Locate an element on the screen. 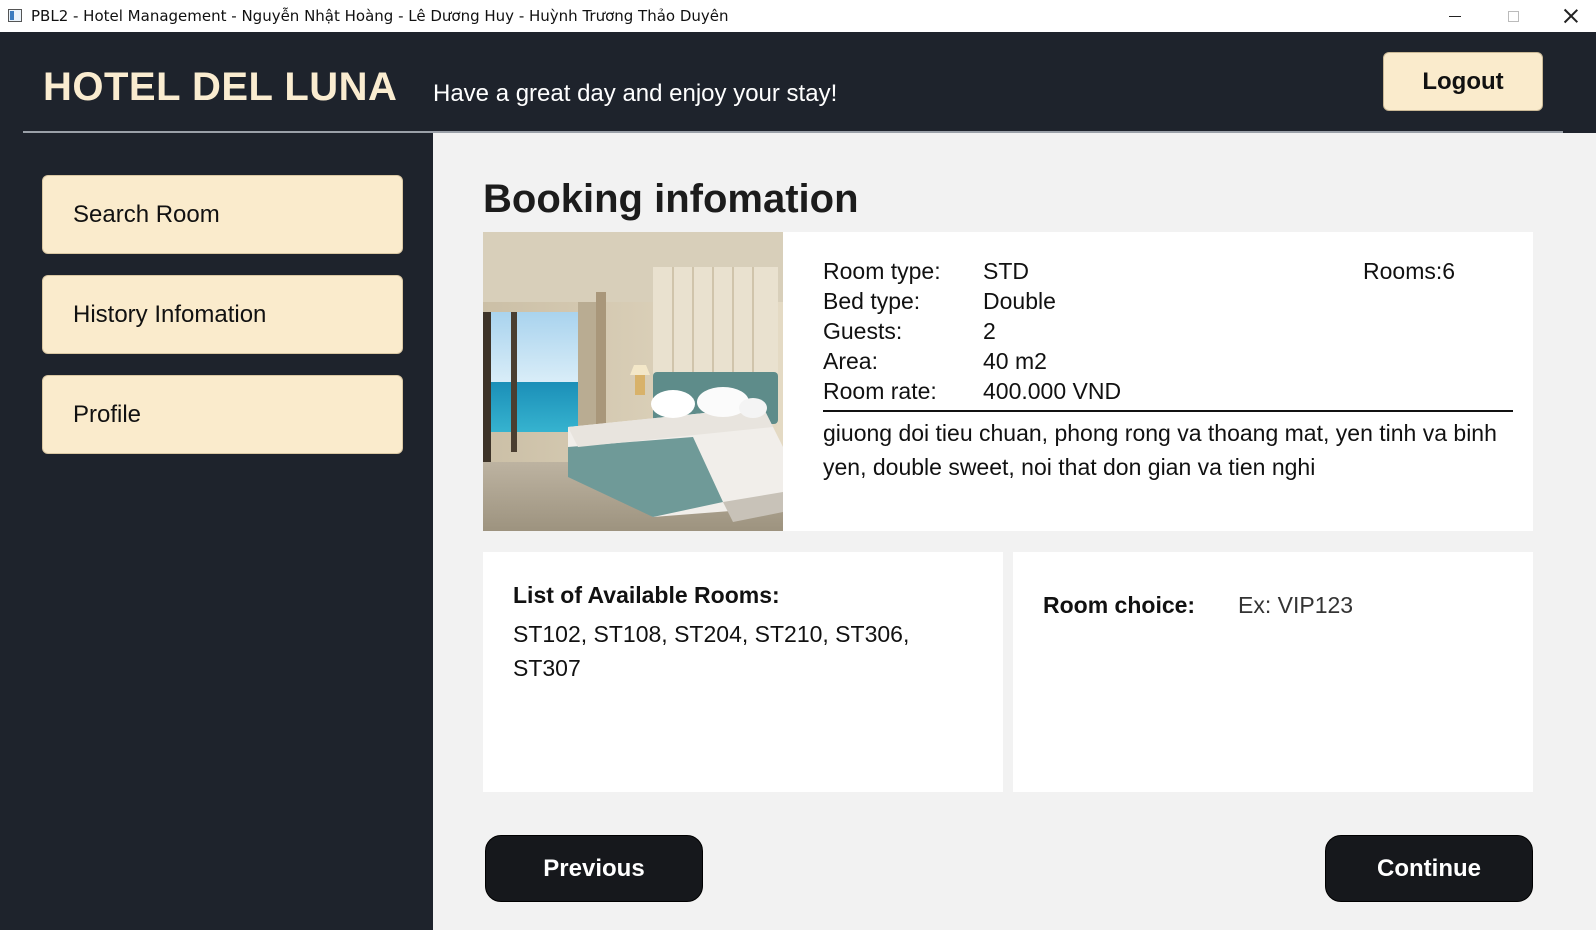 This screenshot has width=1596, height=930. minimize-icon is located at coordinates (1455, 16).